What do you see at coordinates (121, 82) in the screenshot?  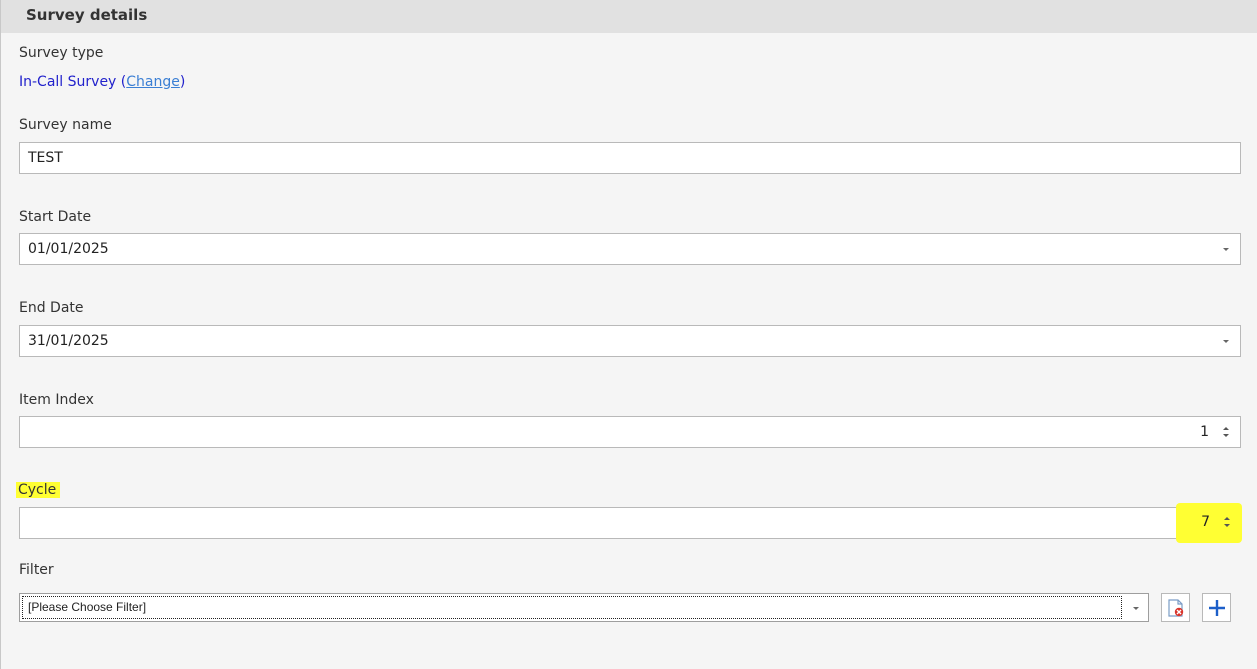 I see `change-open-paren: (` at bounding box center [121, 82].